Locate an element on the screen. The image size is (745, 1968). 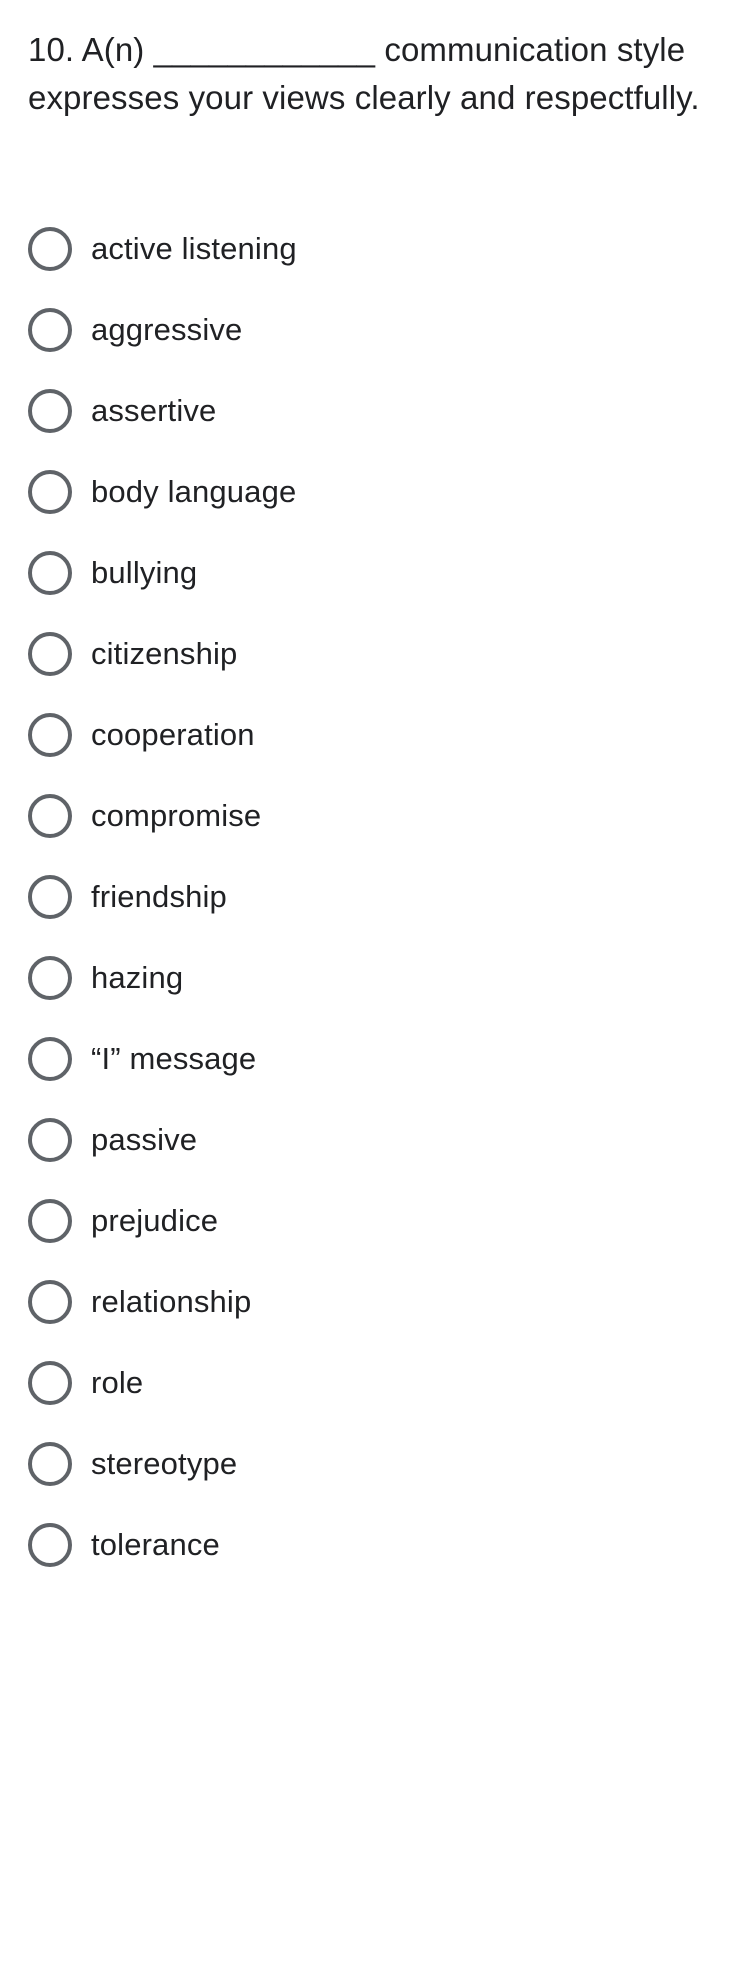
option-label: citizenship is located at coordinates (164, 653).